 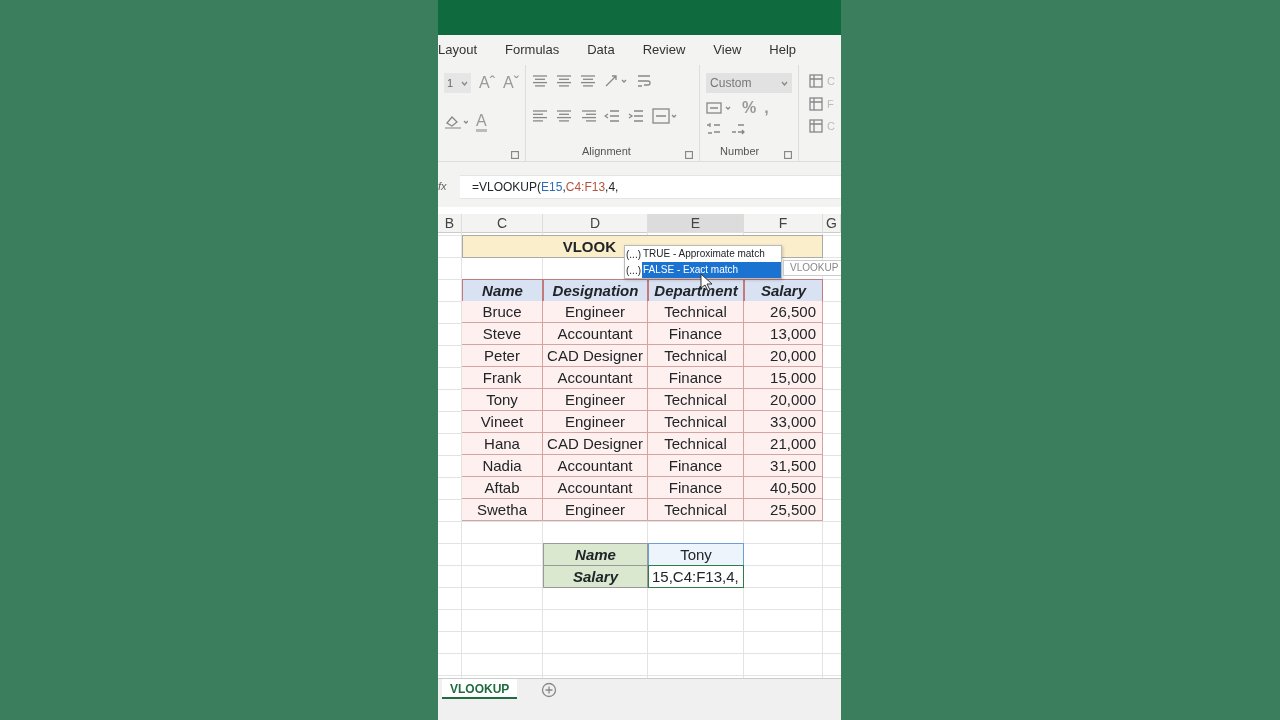 What do you see at coordinates (783, 50) in the screenshot?
I see `ribbon-tab: Help` at bounding box center [783, 50].